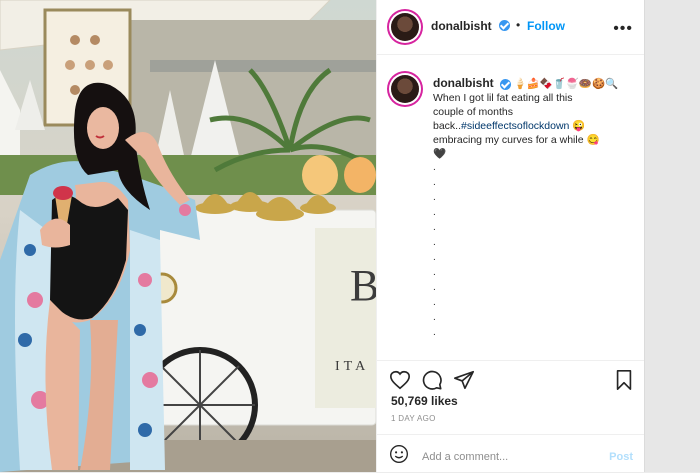 The width and height of the screenshot is (700, 473). Describe the element at coordinates (363, 285) in the screenshot. I see `svg-text: B` at that location.